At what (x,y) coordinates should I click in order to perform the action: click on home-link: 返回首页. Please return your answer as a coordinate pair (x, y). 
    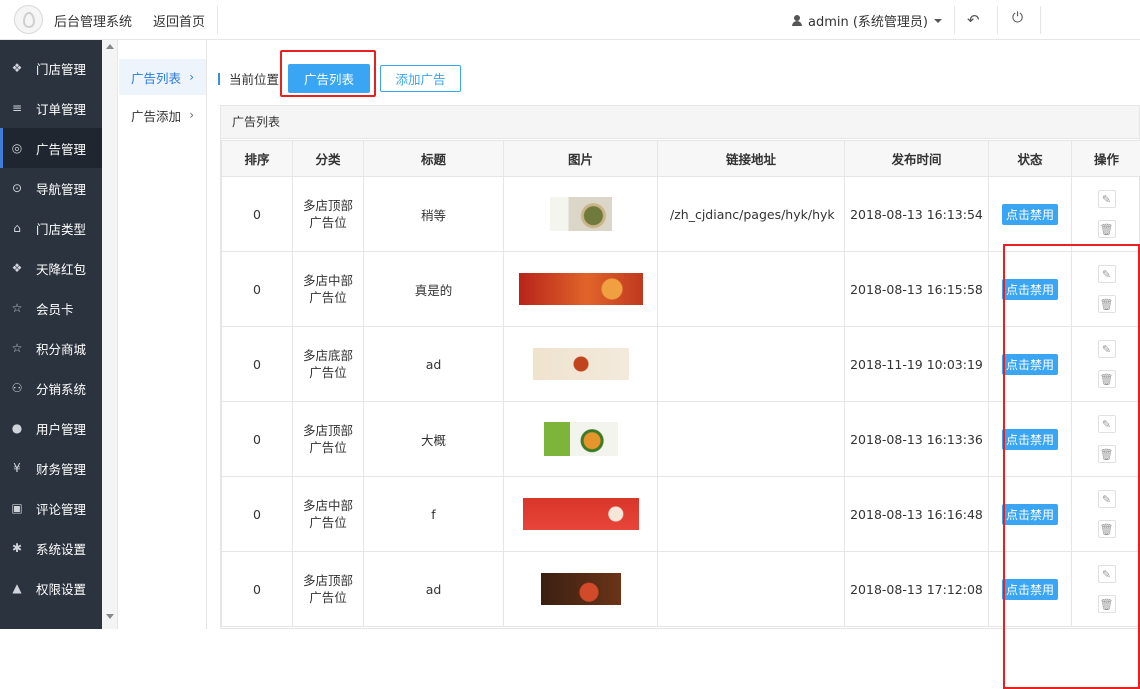
    Looking at the image, I should click on (179, 20).